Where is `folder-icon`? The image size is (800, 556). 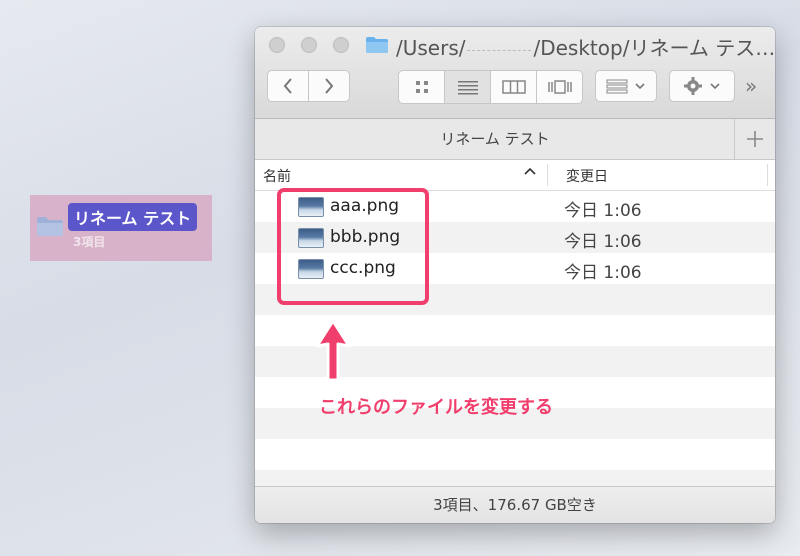 folder-icon is located at coordinates (377, 47).